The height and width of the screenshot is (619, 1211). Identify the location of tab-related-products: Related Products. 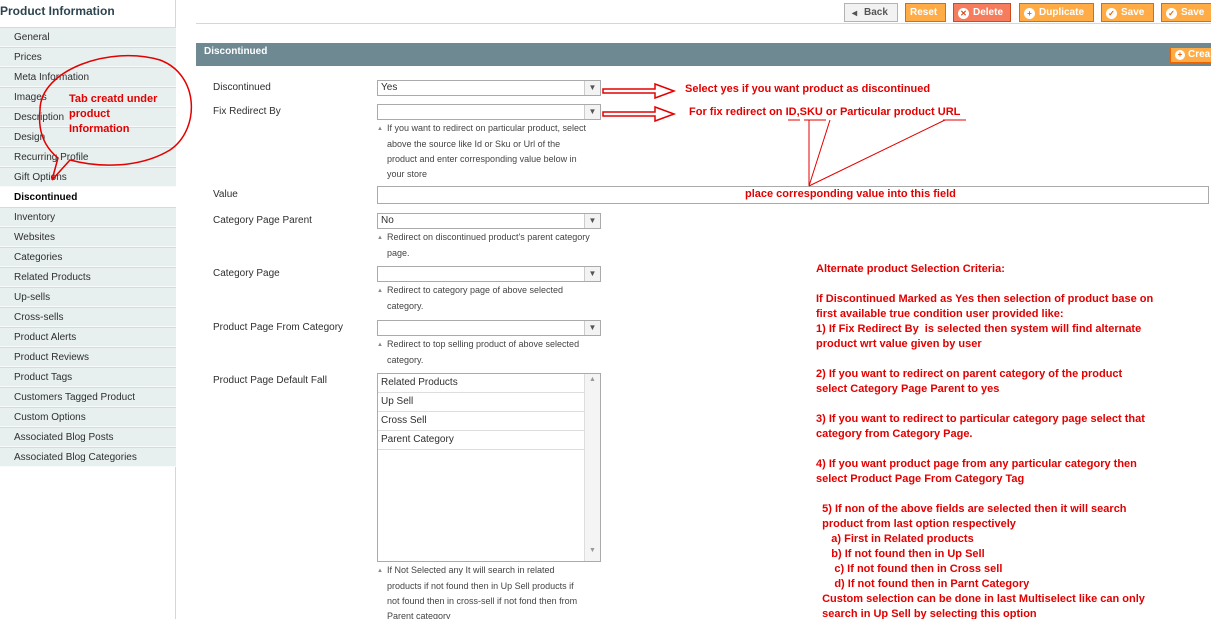
(88, 277).